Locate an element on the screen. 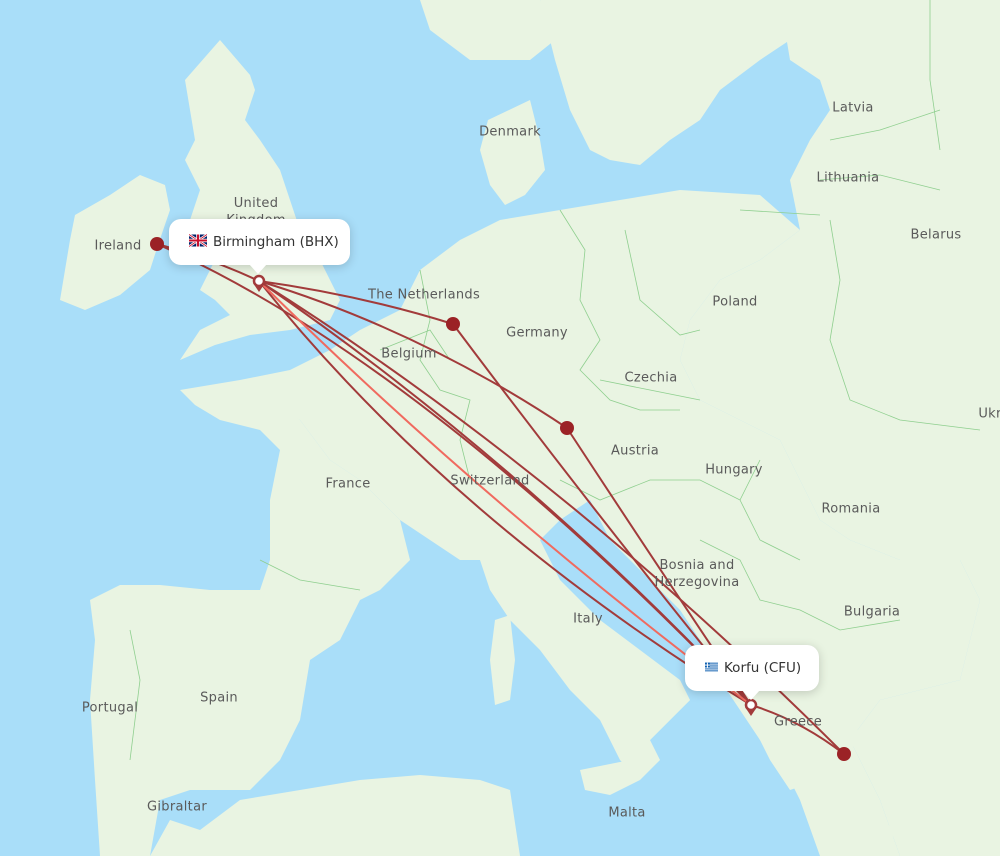  country-label-austria: Austria is located at coordinates (635, 451).